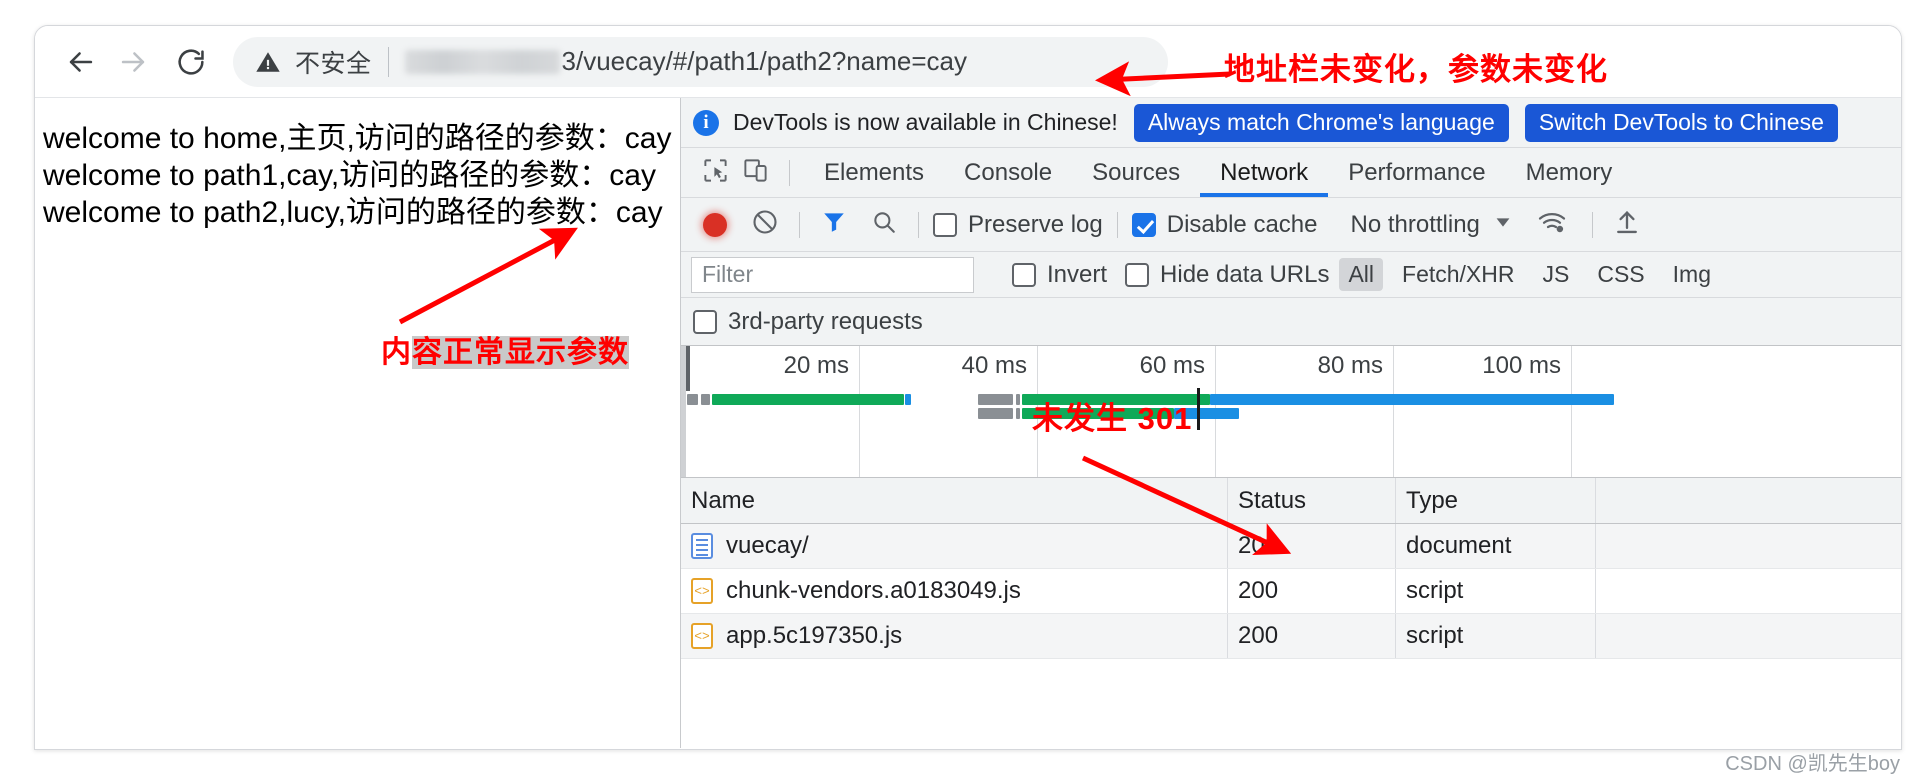 This screenshot has height=780, width=1914. Describe the element at coordinates (1291, 225) in the screenshot. I see `network-toolbar: Preserve log Disable cache No throttling` at that location.